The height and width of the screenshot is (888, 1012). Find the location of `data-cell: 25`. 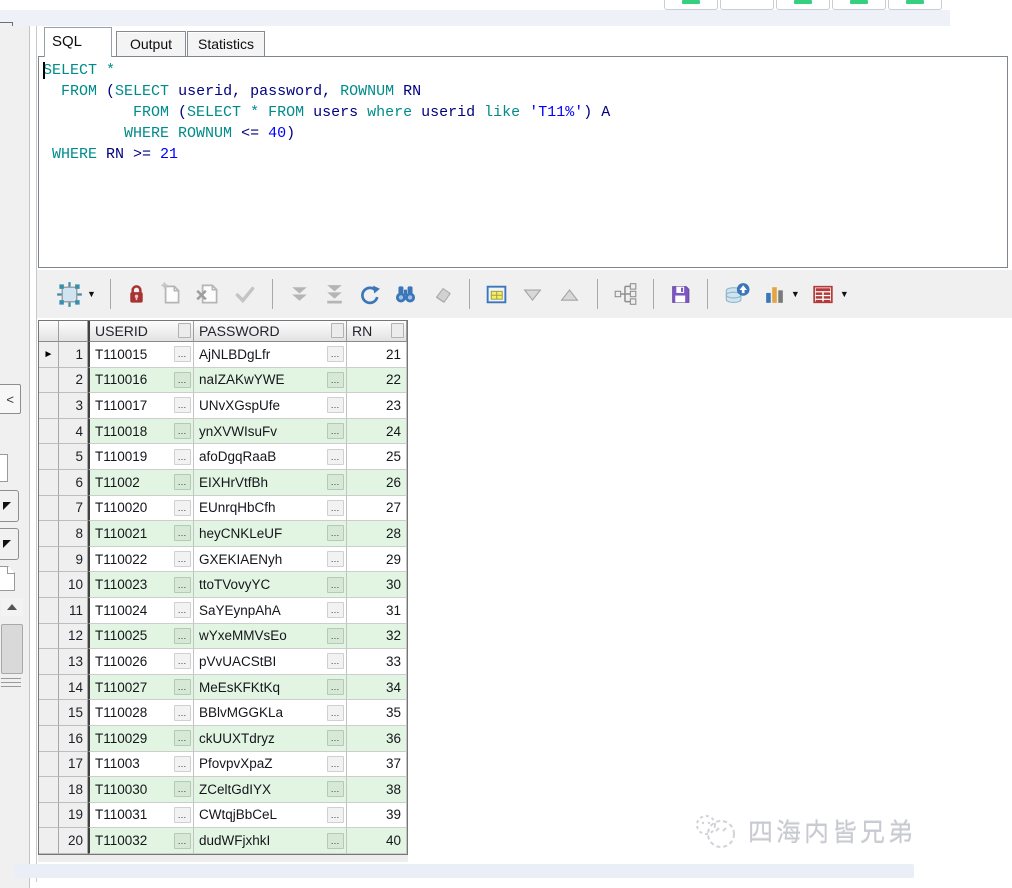

data-cell: 25 is located at coordinates (377, 457).